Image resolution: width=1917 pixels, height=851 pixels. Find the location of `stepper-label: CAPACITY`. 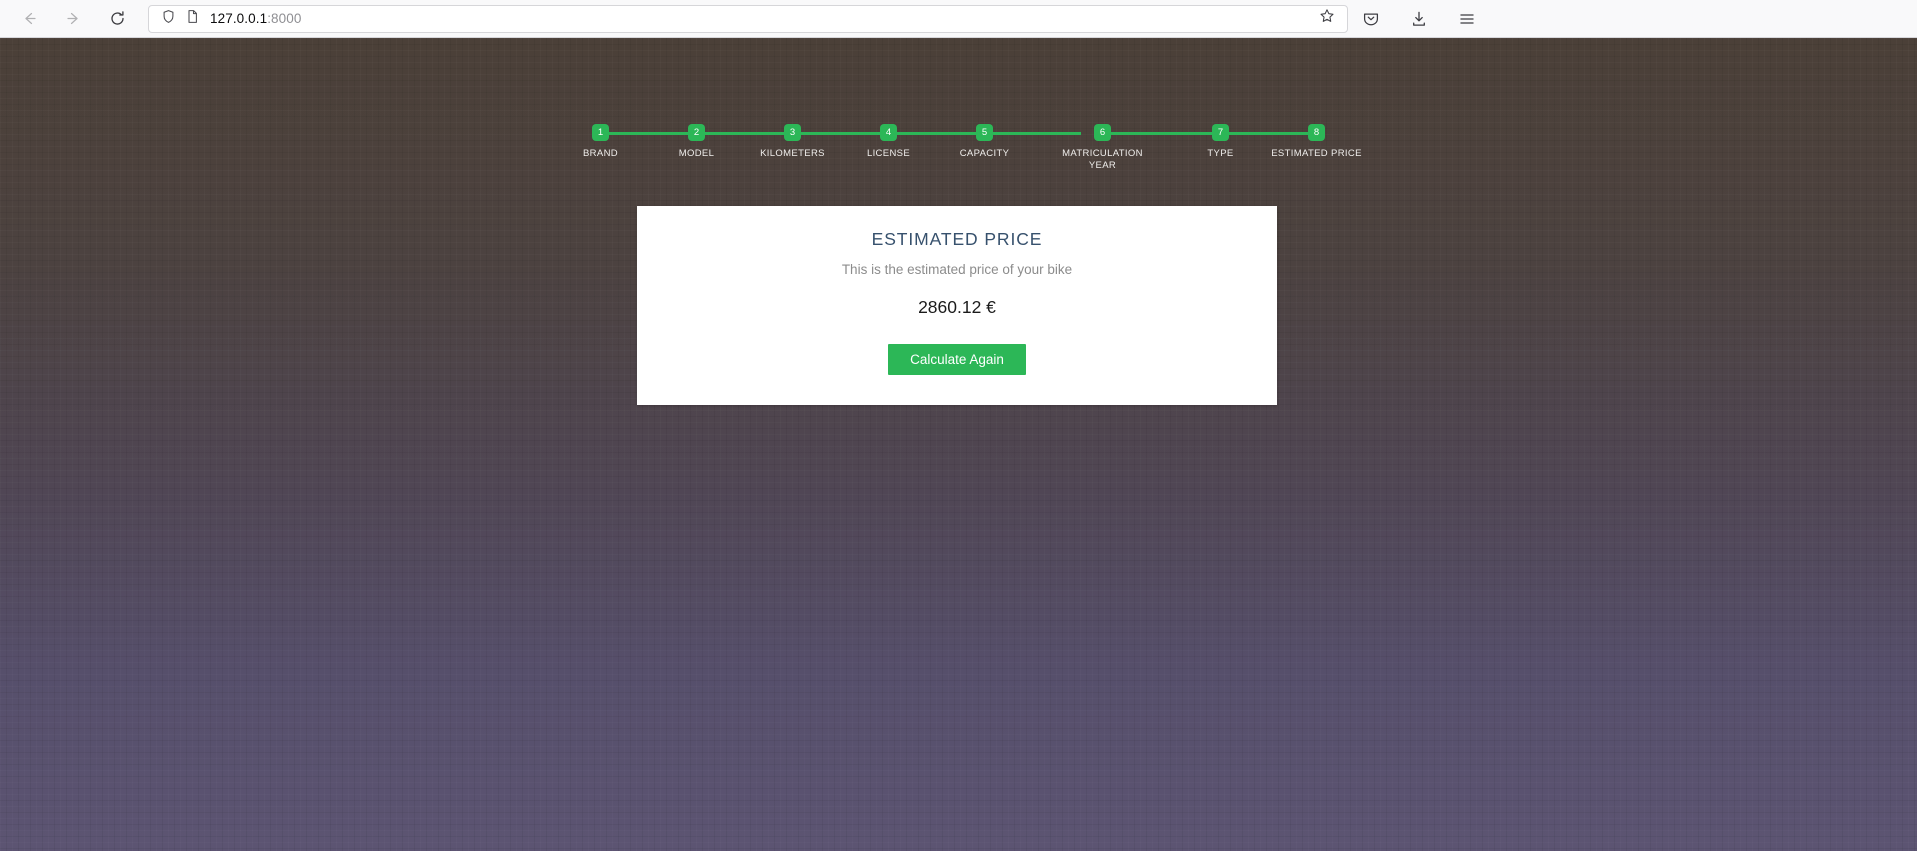

stepper-label: CAPACITY is located at coordinates (984, 153).